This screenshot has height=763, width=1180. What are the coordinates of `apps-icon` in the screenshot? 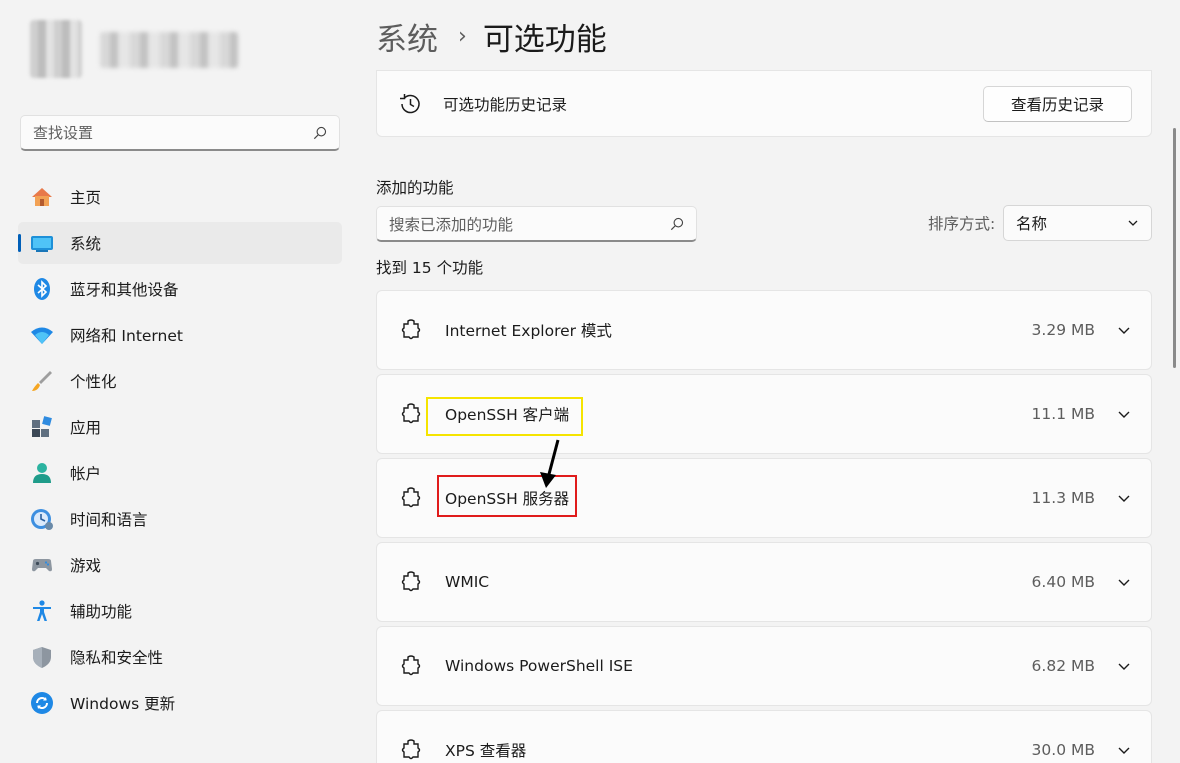 It's located at (42, 427).